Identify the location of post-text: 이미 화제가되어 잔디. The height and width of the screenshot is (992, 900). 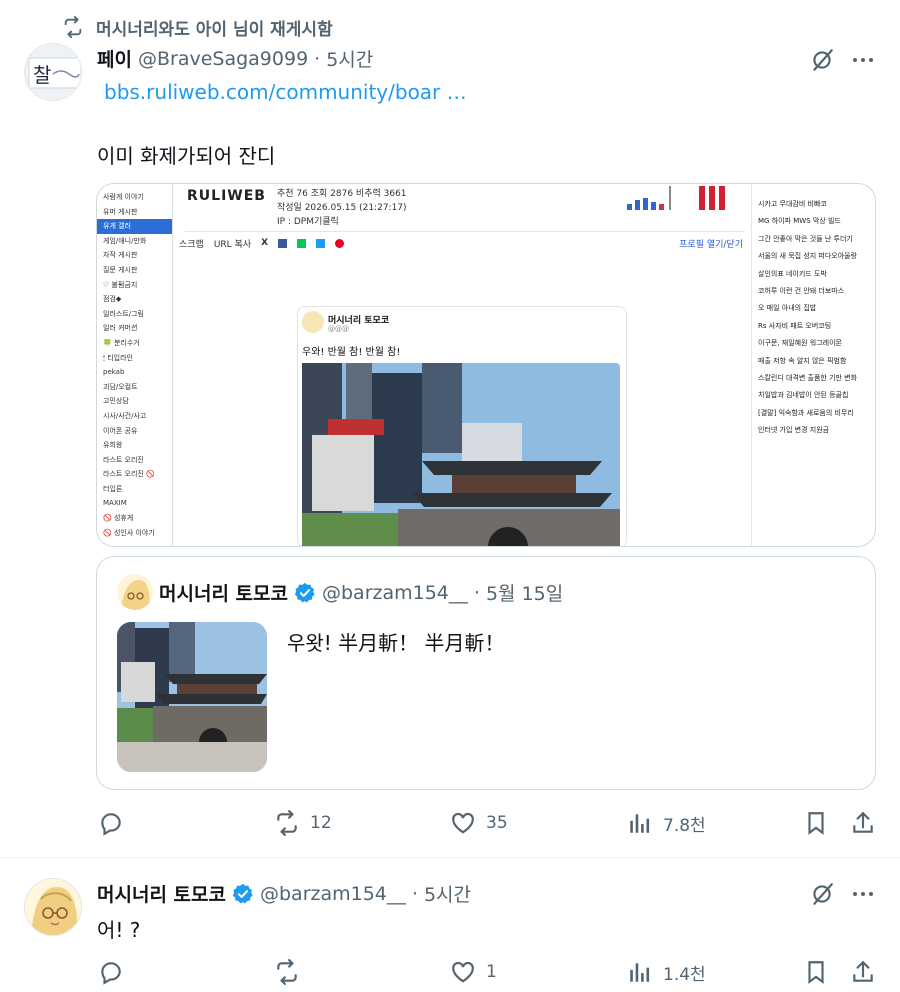
(186, 156).